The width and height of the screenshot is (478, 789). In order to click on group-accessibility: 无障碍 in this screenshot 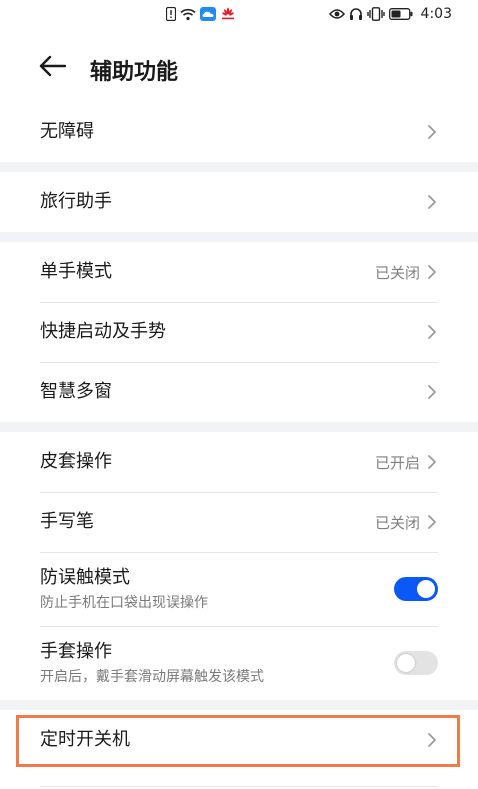, I will do `click(239, 132)`.